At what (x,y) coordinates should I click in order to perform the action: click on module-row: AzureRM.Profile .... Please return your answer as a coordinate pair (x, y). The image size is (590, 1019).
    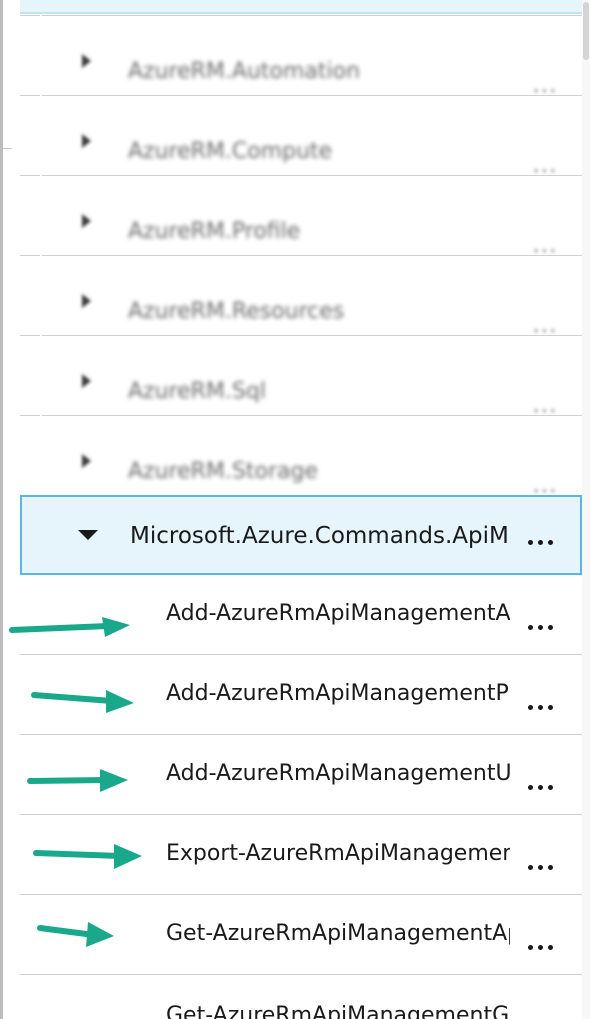
    Looking at the image, I should click on (301, 216).